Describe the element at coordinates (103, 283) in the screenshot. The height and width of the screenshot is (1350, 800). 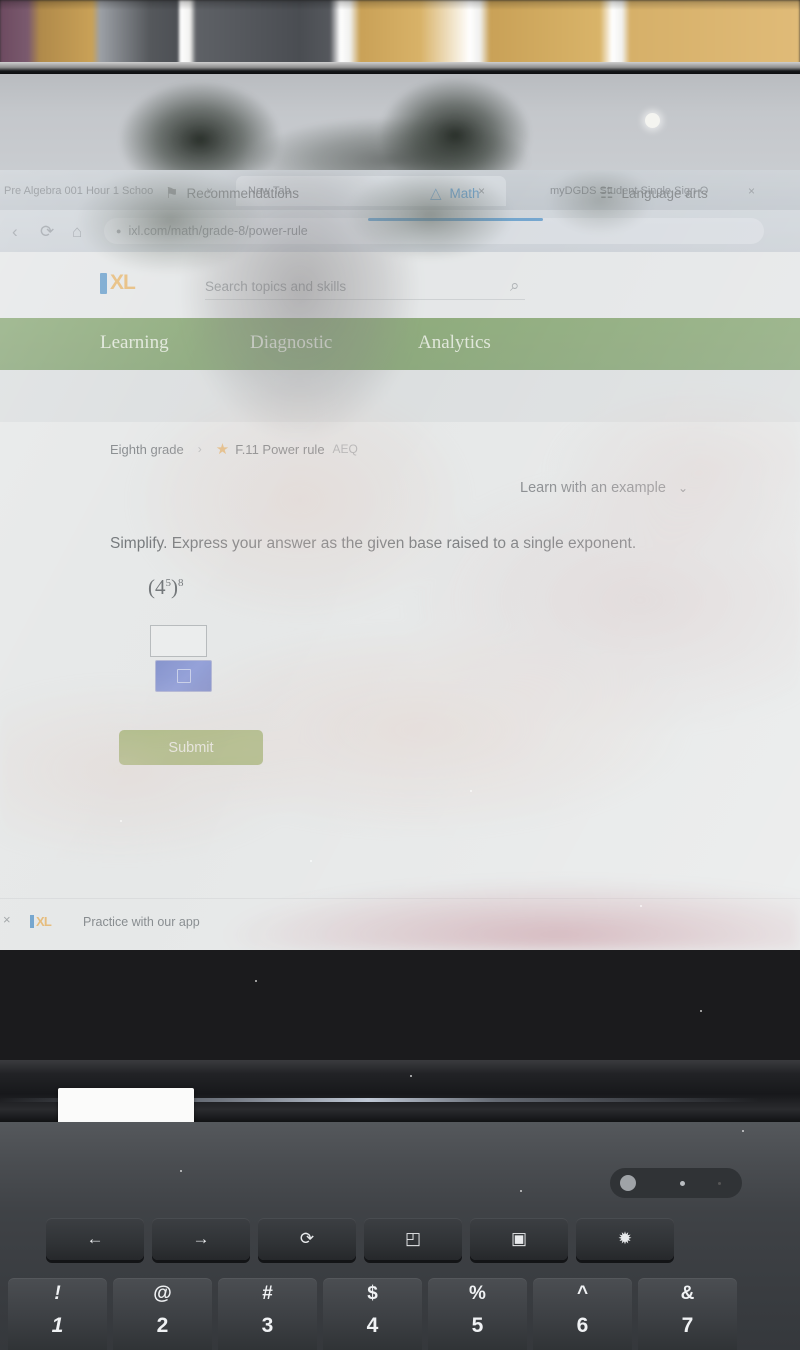
I see `ixl-logo-bar` at that location.